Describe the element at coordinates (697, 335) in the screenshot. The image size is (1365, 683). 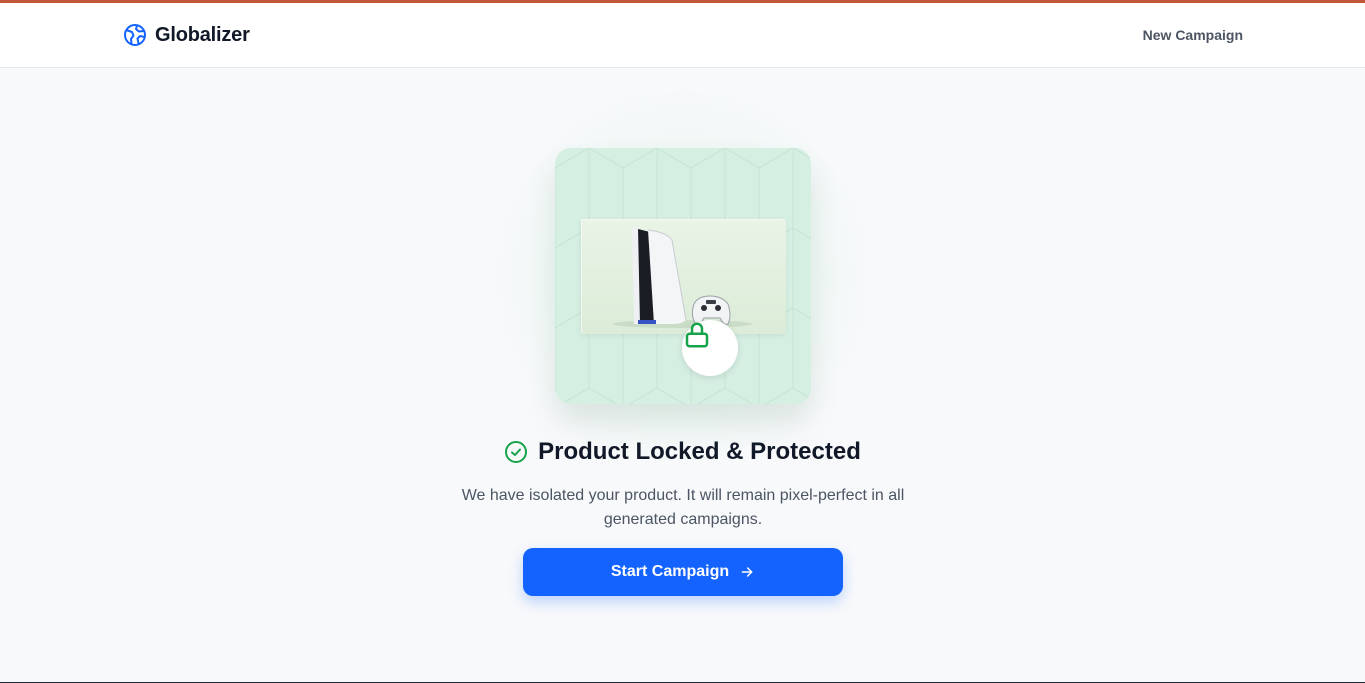
I see `lock-icon` at that location.